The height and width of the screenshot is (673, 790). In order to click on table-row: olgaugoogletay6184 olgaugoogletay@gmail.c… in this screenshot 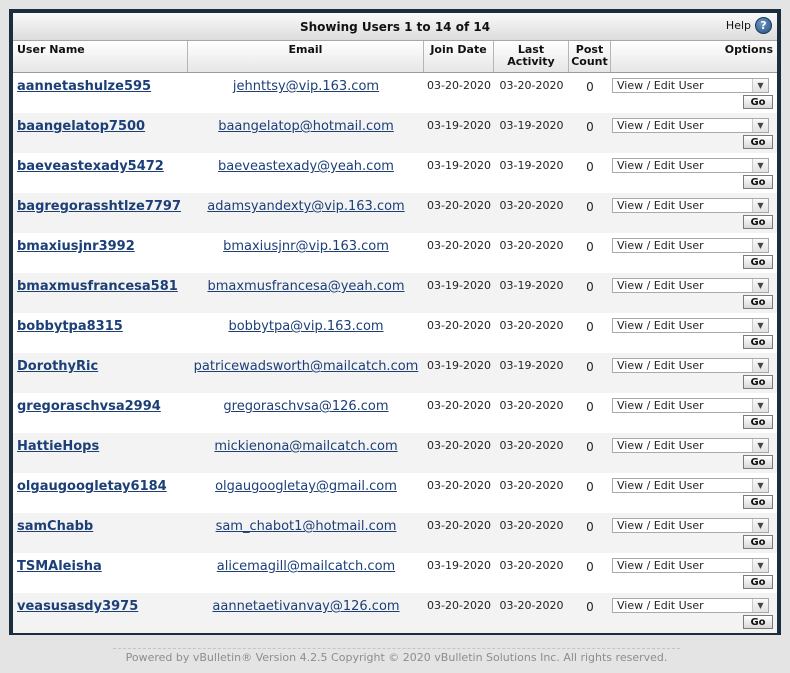, I will do `click(395, 493)`.